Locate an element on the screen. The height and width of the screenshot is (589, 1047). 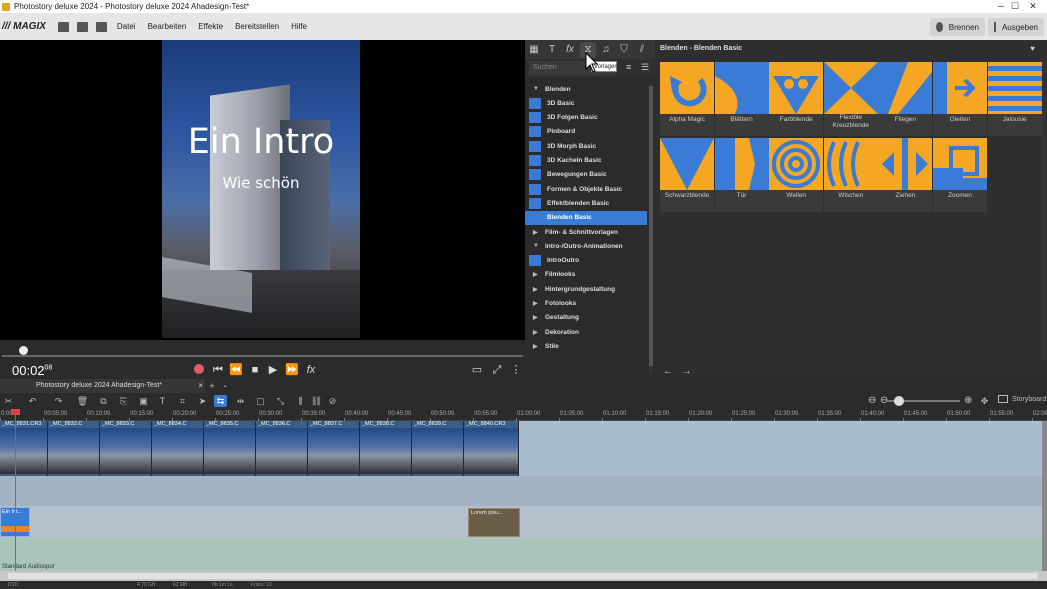
fx-icon: fx is located at coordinates (311, 370).